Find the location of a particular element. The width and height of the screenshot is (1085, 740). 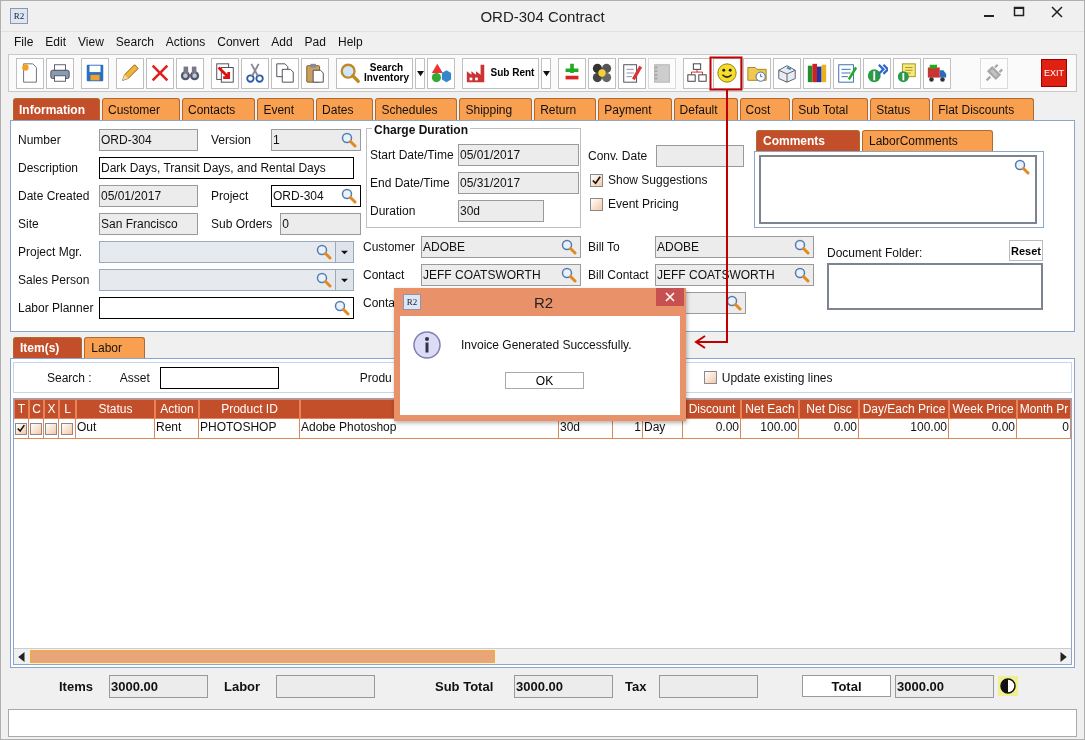

column-header: C is located at coordinates (36, 409).